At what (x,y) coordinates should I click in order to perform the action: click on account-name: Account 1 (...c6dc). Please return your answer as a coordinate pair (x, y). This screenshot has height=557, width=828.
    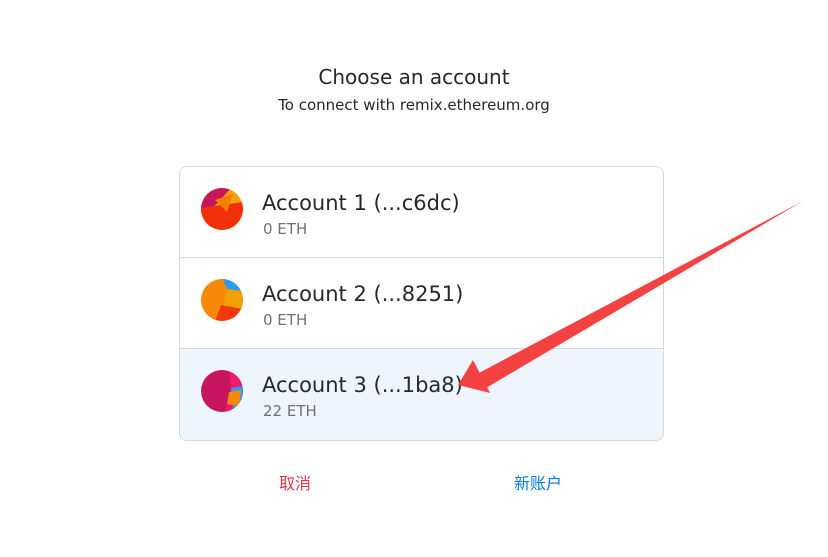
    Looking at the image, I should click on (361, 203).